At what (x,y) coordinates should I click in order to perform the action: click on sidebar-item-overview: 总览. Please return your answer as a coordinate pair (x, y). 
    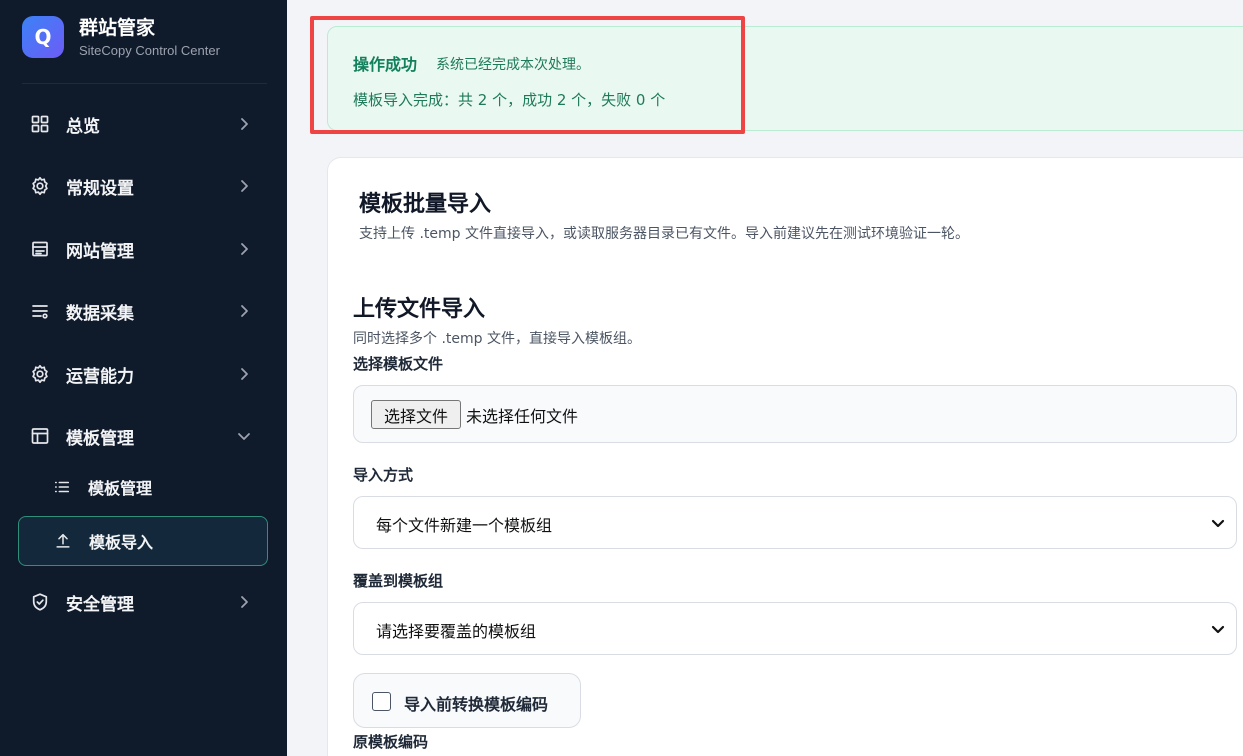
    Looking at the image, I should click on (143, 124).